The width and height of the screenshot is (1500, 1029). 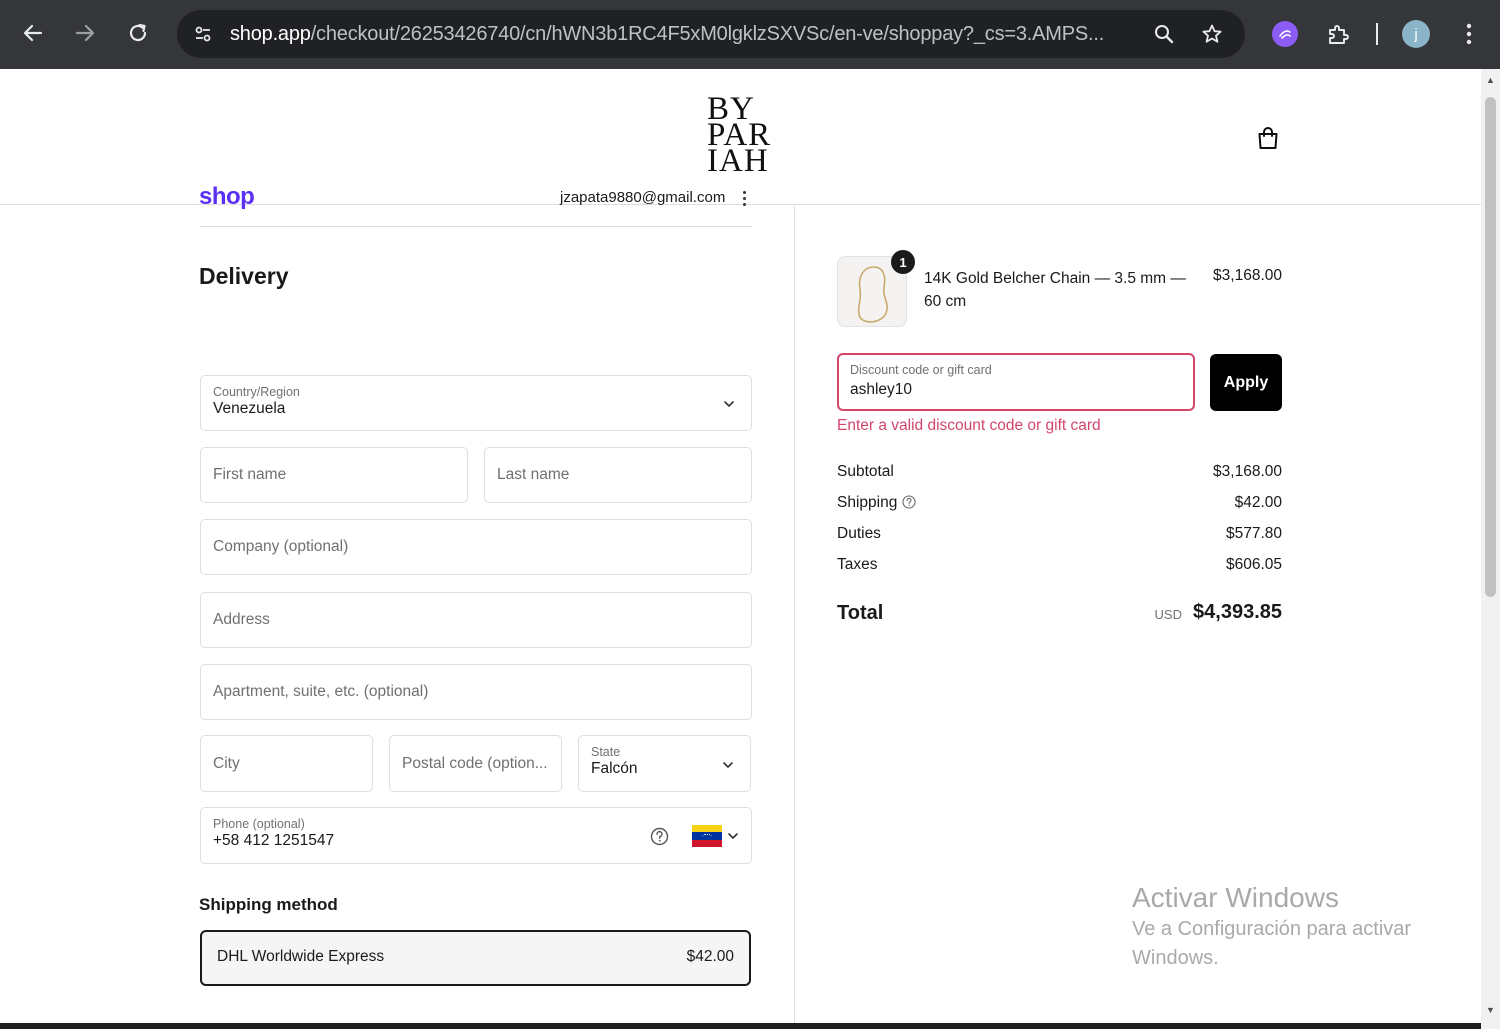 I want to click on company-placeholder: Company (optional), so click(x=281, y=546).